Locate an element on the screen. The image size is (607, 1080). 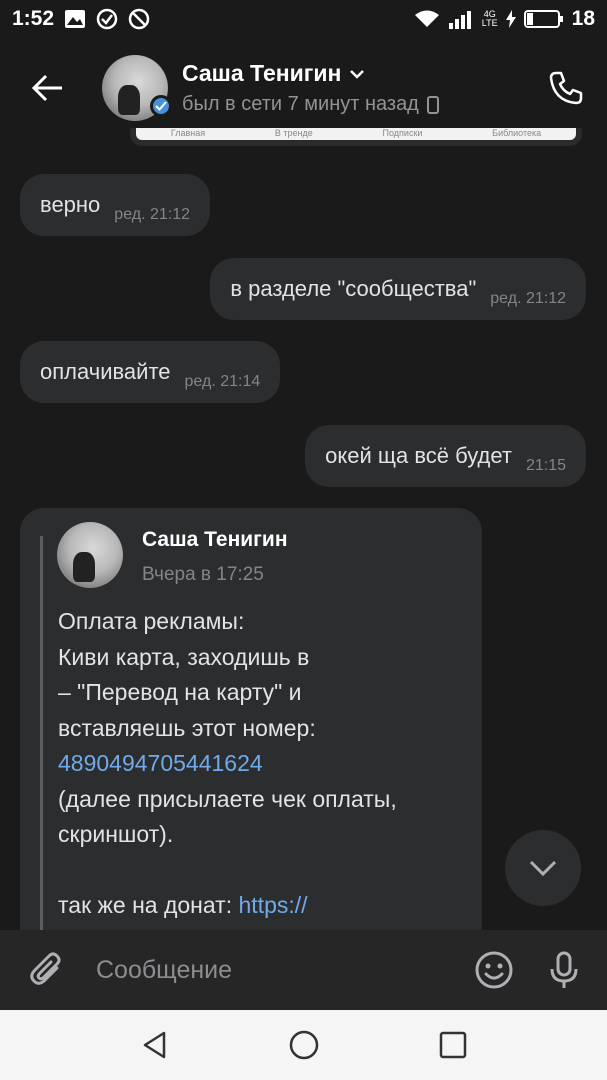
message-composer: Сообщение is located at coordinates (303, 970).